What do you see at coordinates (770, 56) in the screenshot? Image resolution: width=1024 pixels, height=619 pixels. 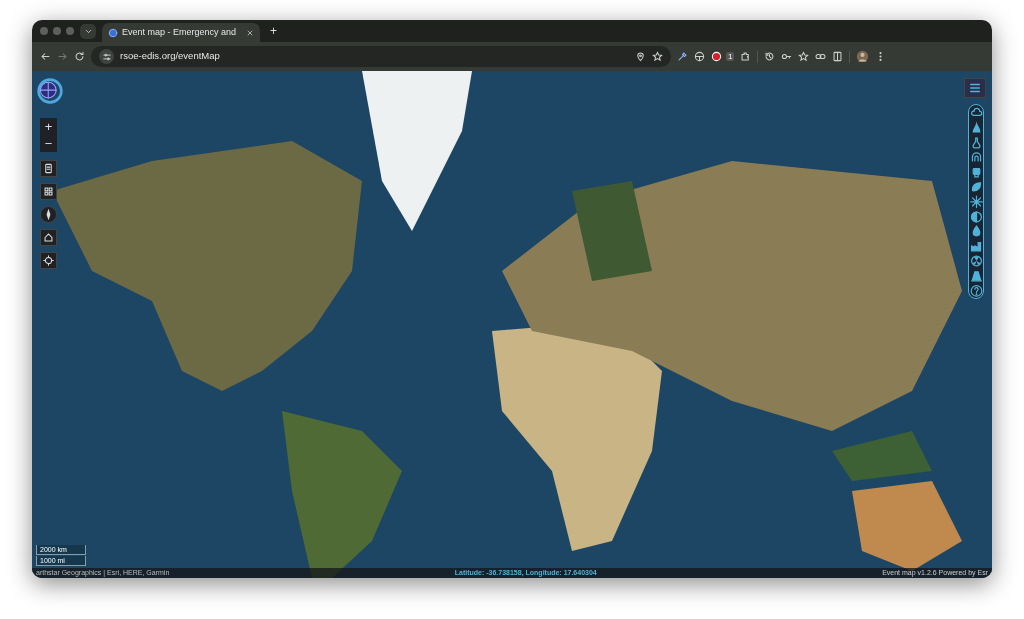 I see `history-icon` at bounding box center [770, 56].